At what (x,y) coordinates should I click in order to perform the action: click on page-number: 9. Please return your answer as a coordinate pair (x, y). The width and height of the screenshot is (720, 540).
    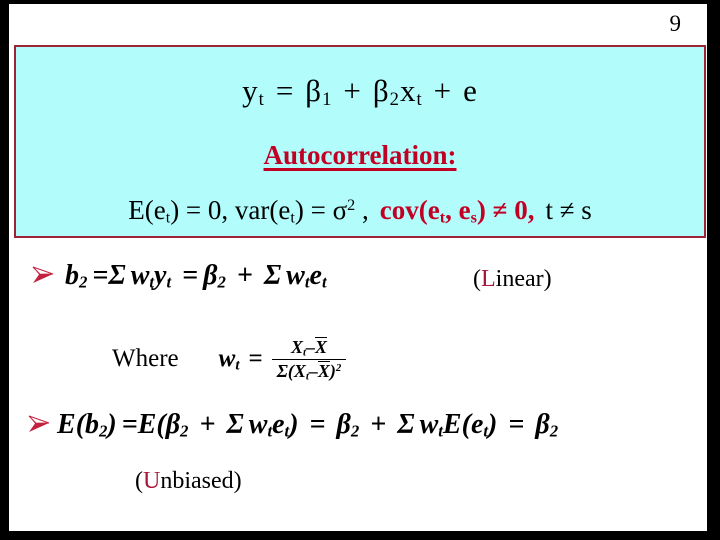
    Looking at the image, I should click on (675, 23).